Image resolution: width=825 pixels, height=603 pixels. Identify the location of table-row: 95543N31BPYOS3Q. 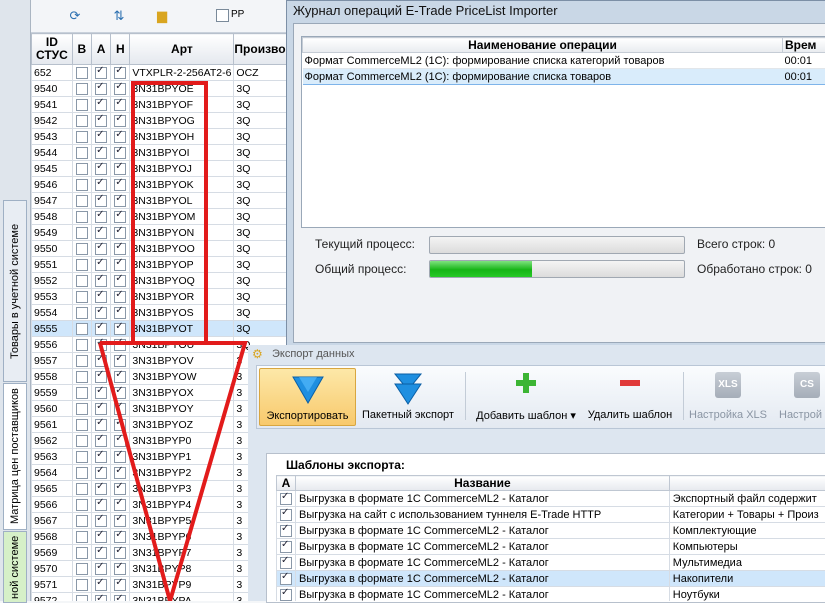
(161, 313).